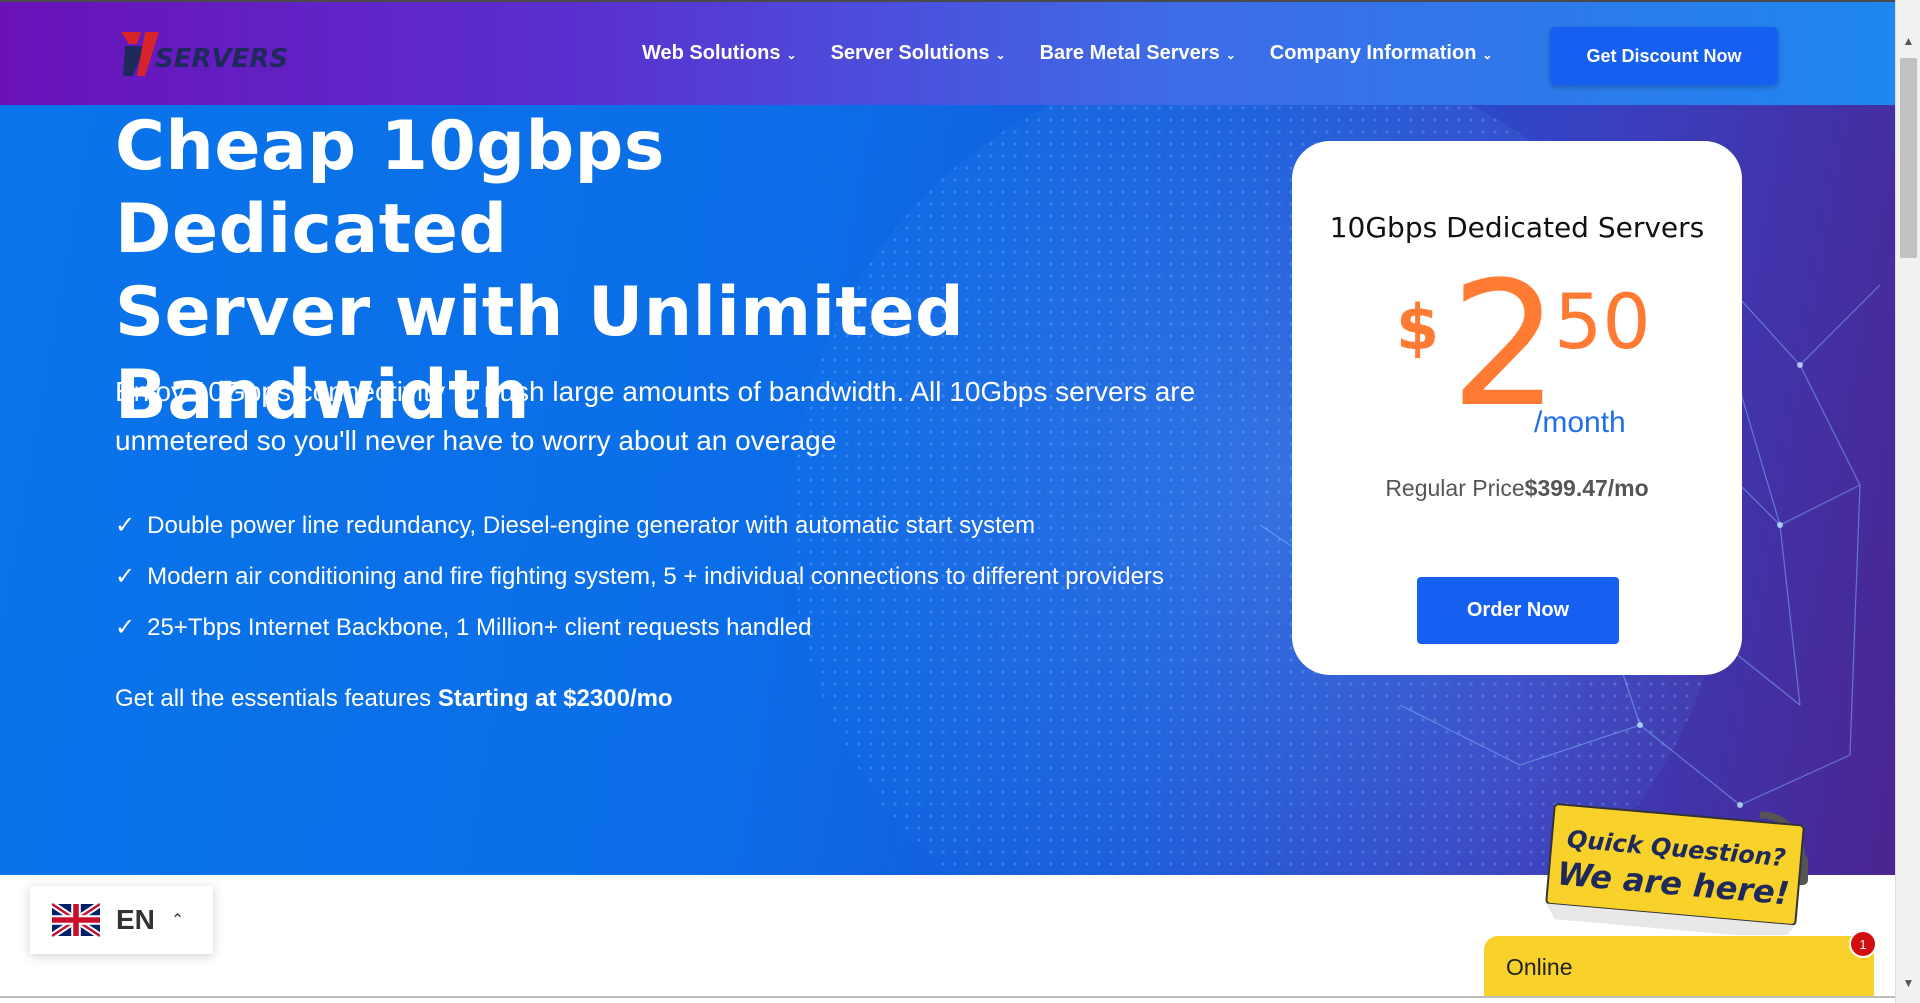  Describe the element at coordinates (1863, 944) in the screenshot. I see `chat-notification-badge: 1` at that location.